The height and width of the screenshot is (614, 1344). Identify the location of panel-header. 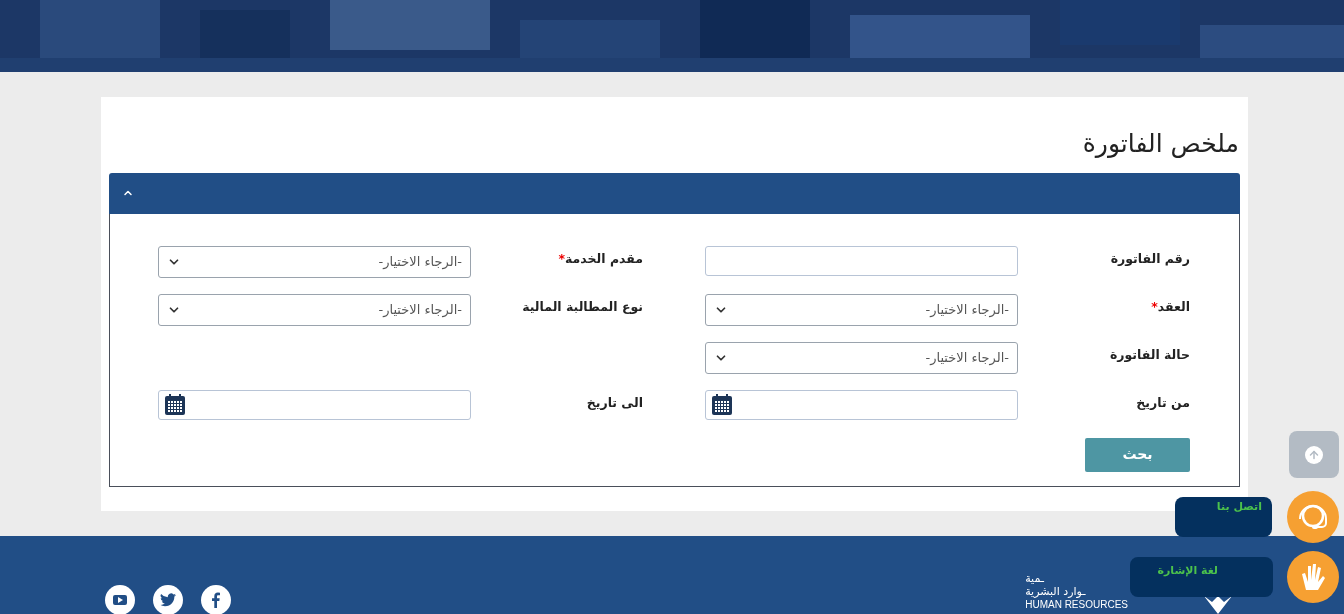
(674, 193).